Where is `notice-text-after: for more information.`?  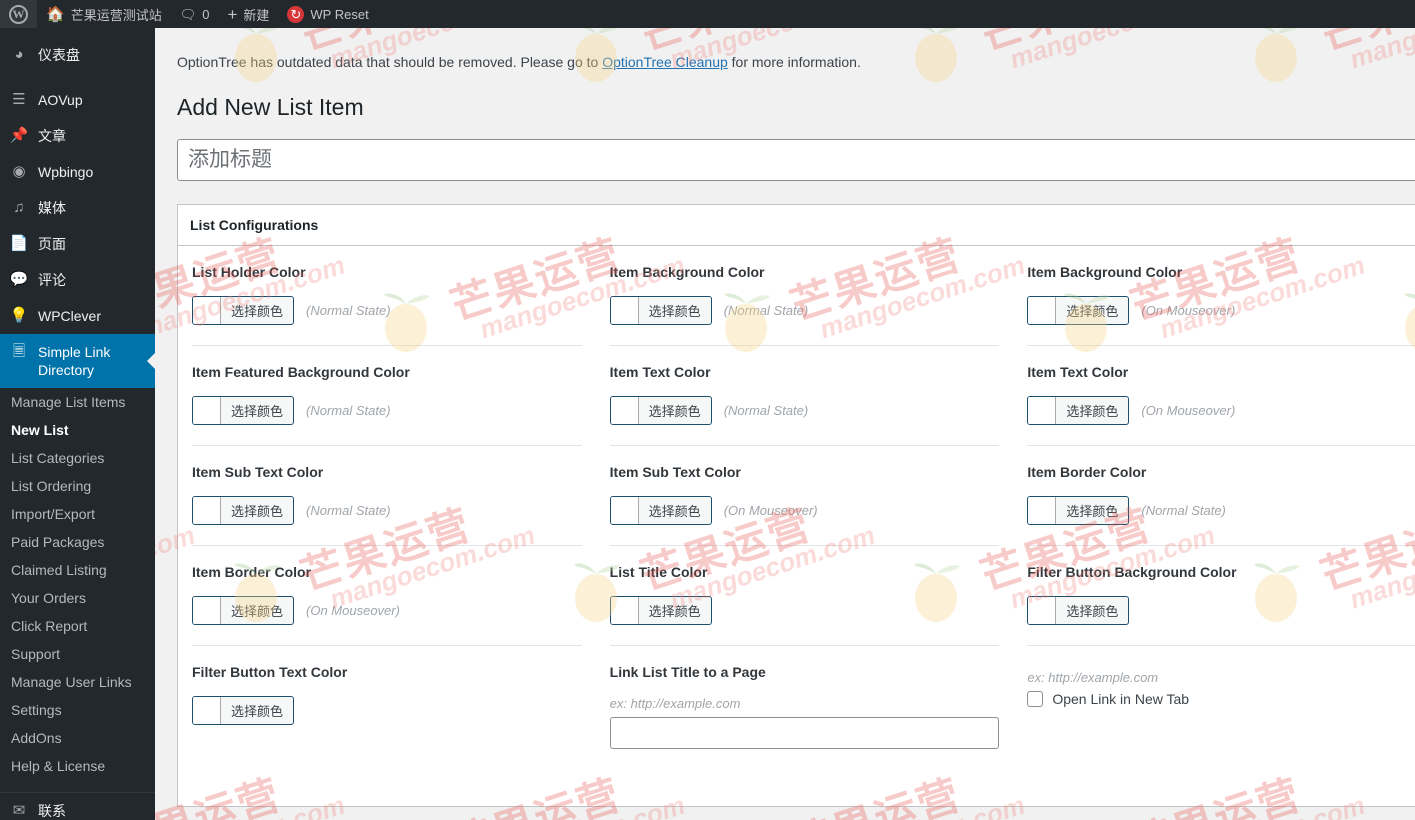 notice-text-after: for more information. is located at coordinates (794, 62).